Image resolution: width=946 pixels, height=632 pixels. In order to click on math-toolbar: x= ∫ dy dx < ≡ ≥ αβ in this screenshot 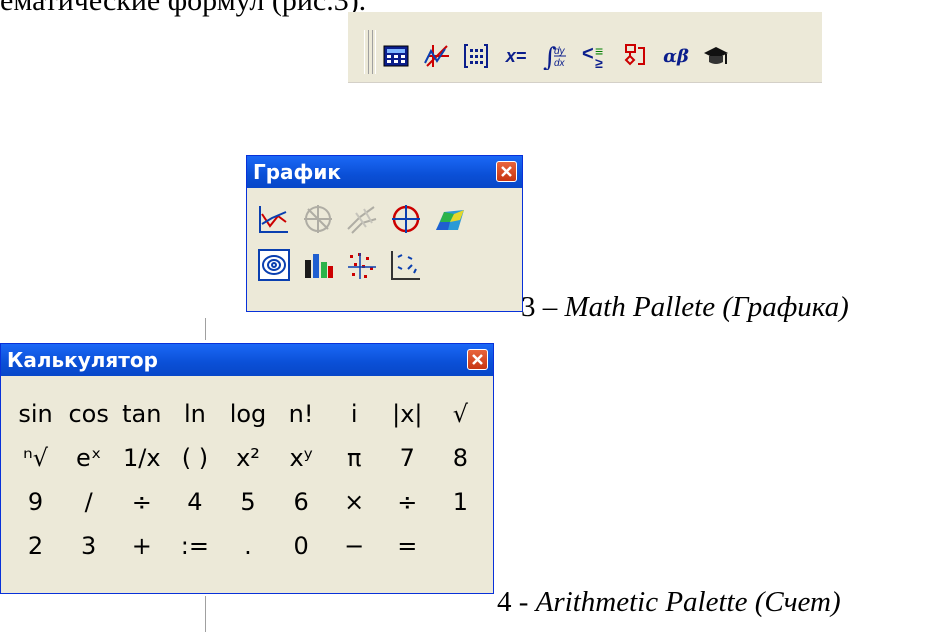, I will do `click(585, 47)`.